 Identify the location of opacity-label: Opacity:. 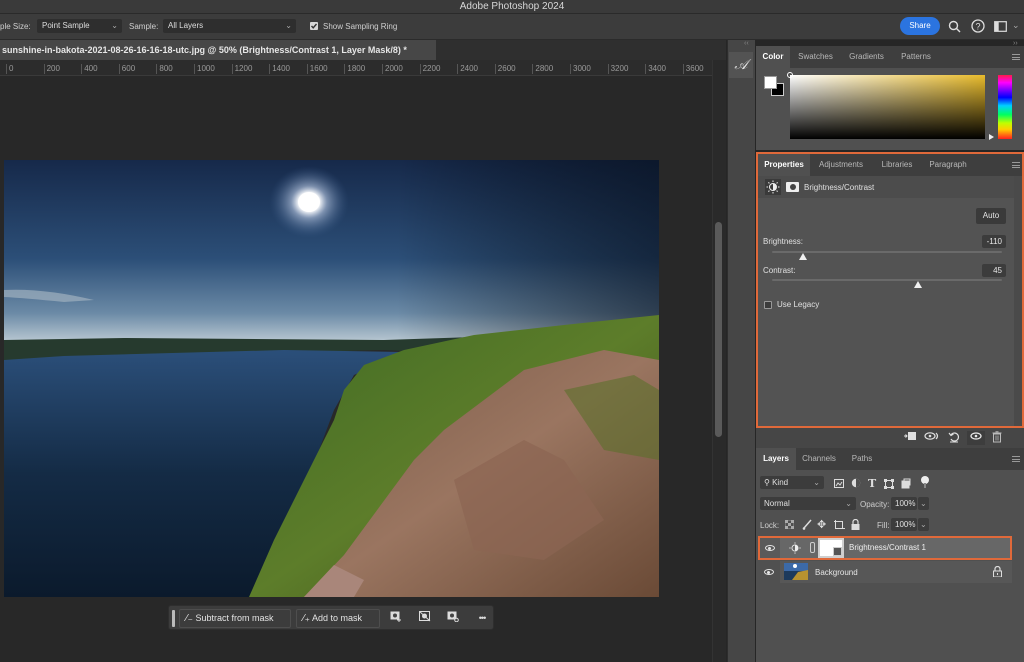
(875, 504).